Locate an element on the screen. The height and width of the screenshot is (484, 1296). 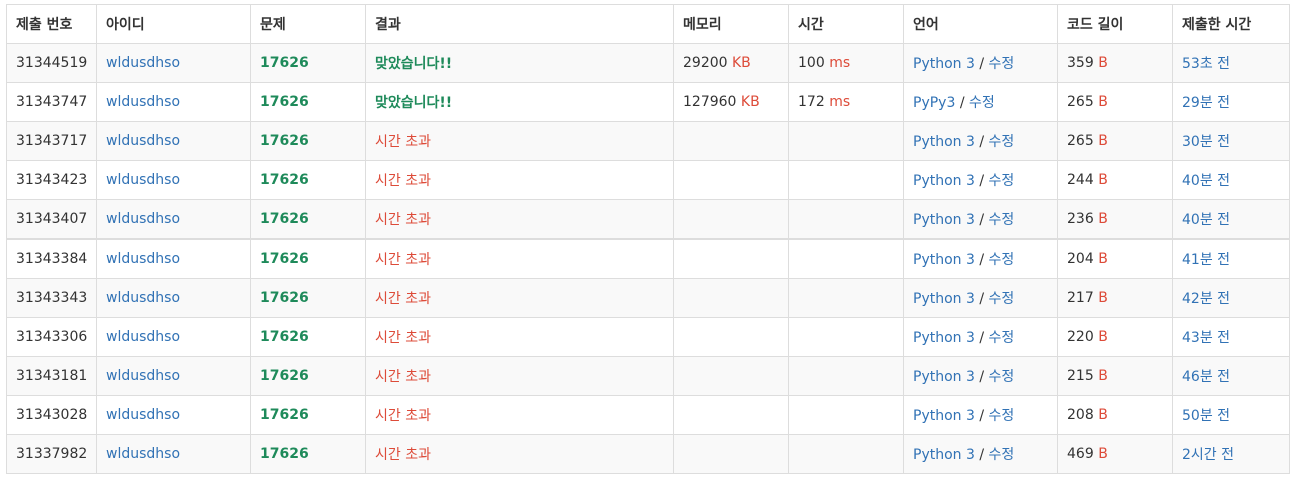
header-language: 언어 is located at coordinates (980, 24).